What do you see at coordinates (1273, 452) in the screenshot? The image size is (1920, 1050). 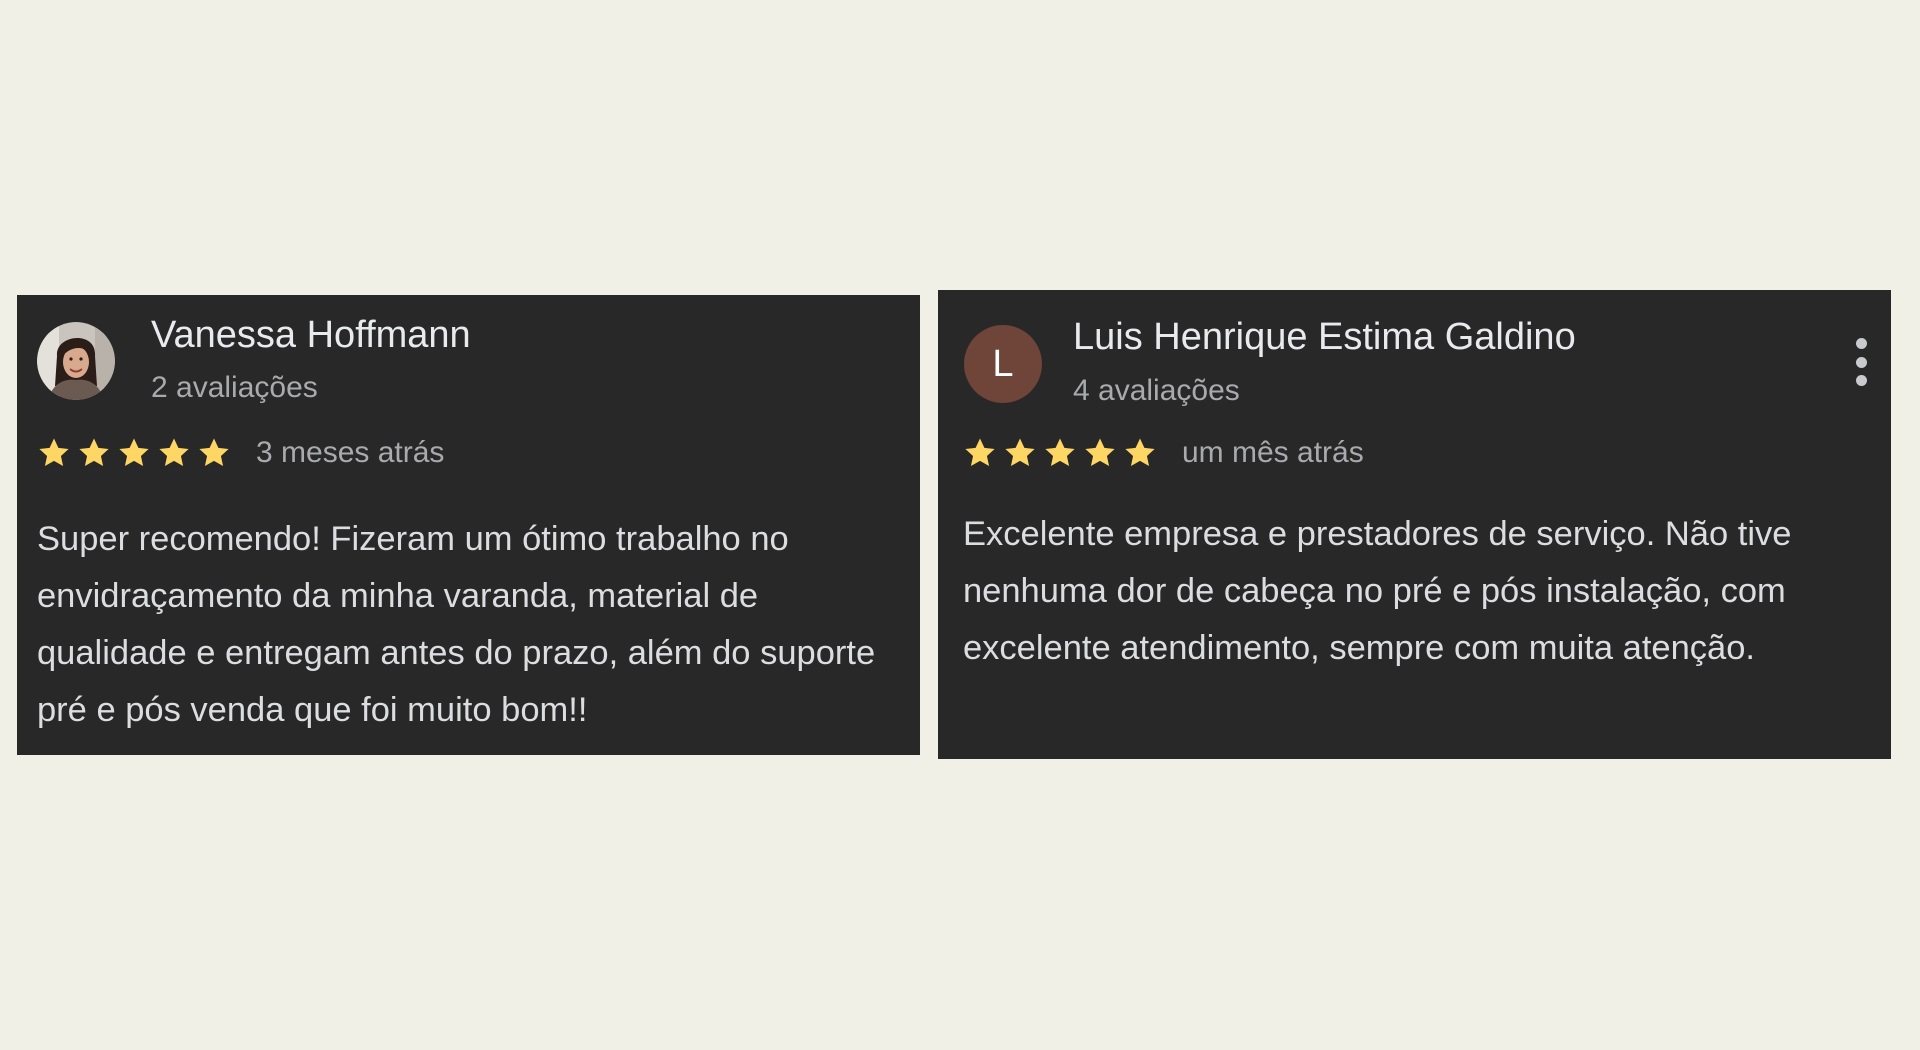 I see `review-time: um mês atrás` at bounding box center [1273, 452].